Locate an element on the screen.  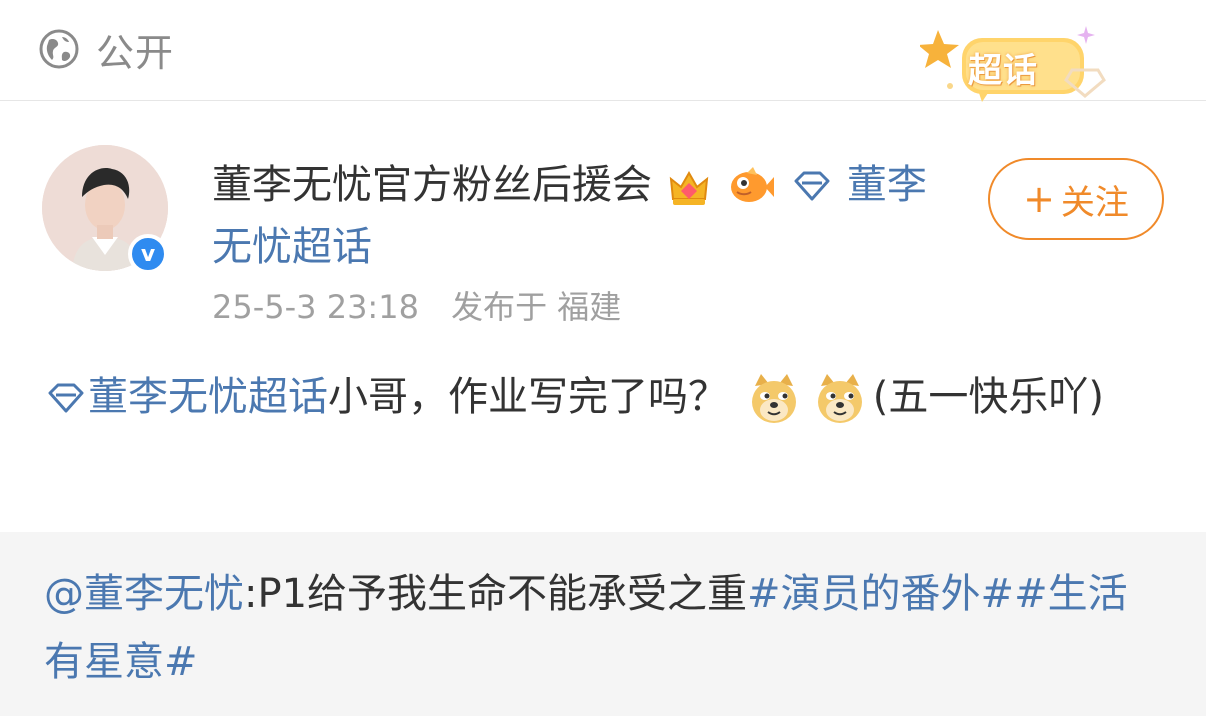
post-text-tail: (五一快乐吖) is located at coordinates (988, 397).